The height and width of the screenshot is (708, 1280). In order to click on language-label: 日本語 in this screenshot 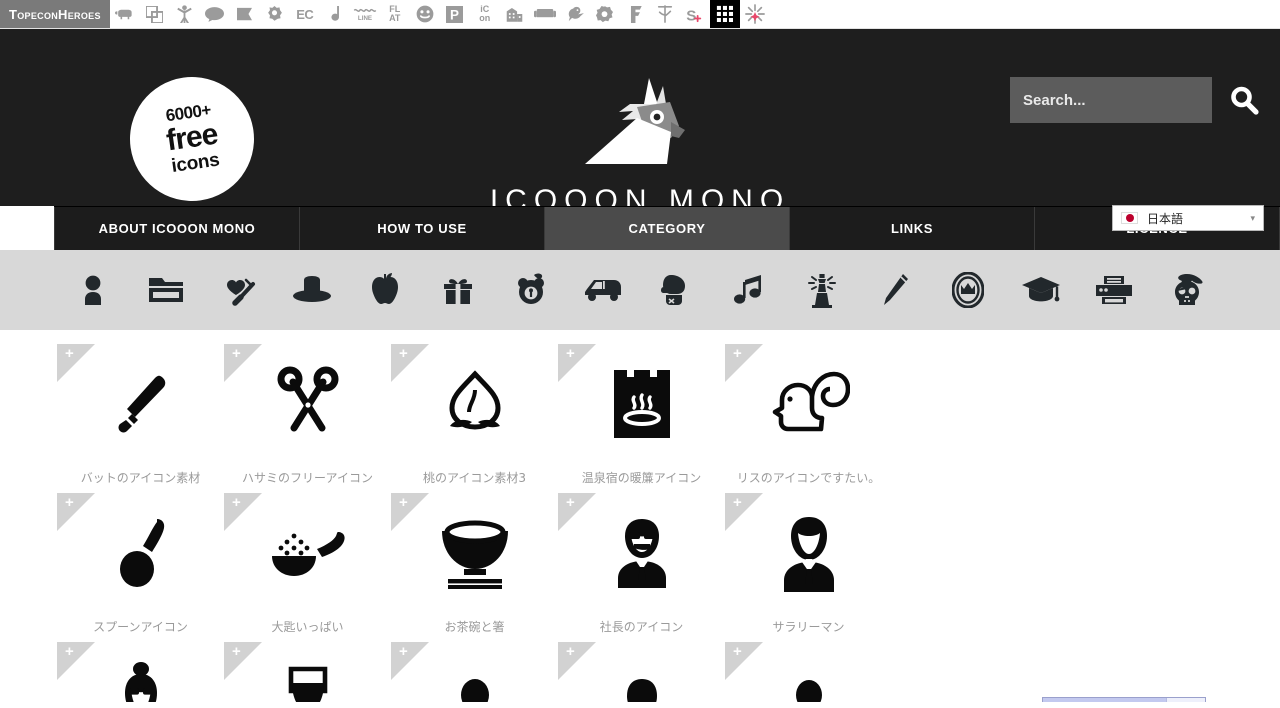, I will do `click(1165, 218)`.